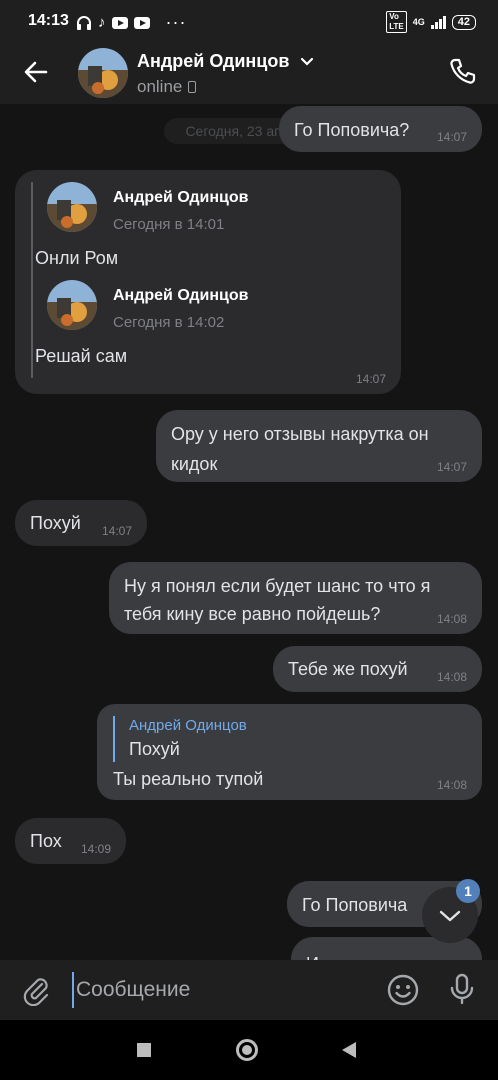  What do you see at coordinates (463, 71) in the screenshot?
I see `phone-call-icon` at bounding box center [463, 71].